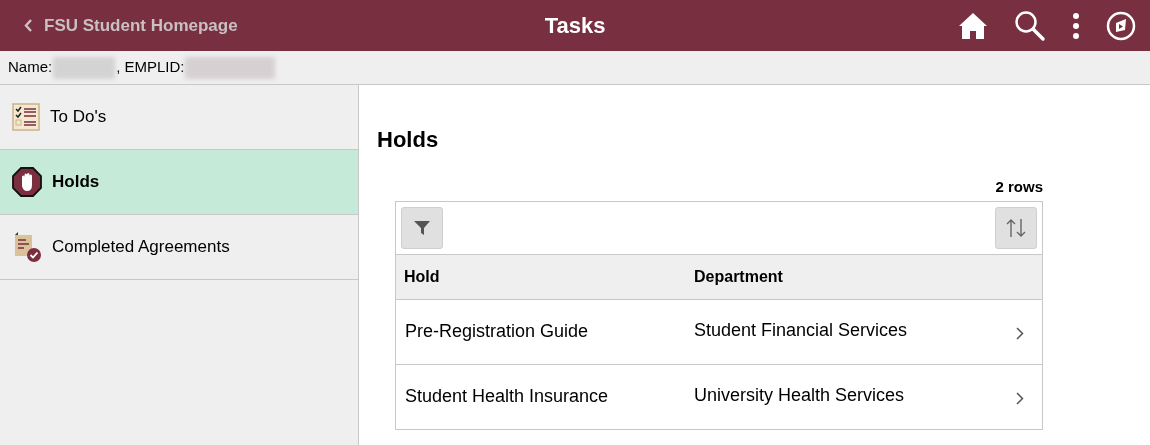 The width and height of the screenshot is (1150, 445). I want to click on sidebar-item: Holds, so click(179, 182).